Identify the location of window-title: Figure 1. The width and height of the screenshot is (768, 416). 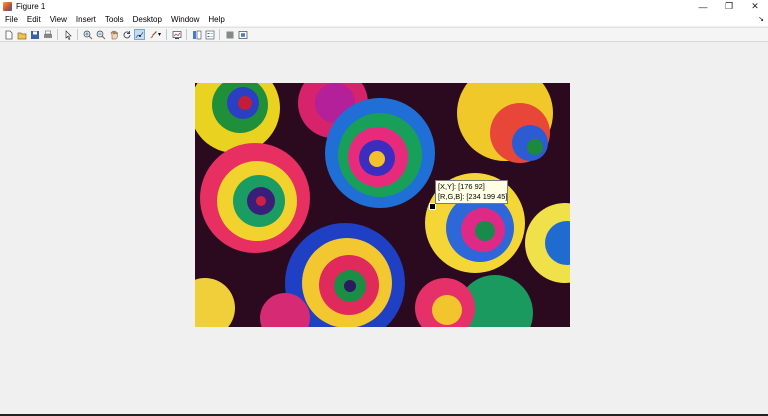
(31, 6).